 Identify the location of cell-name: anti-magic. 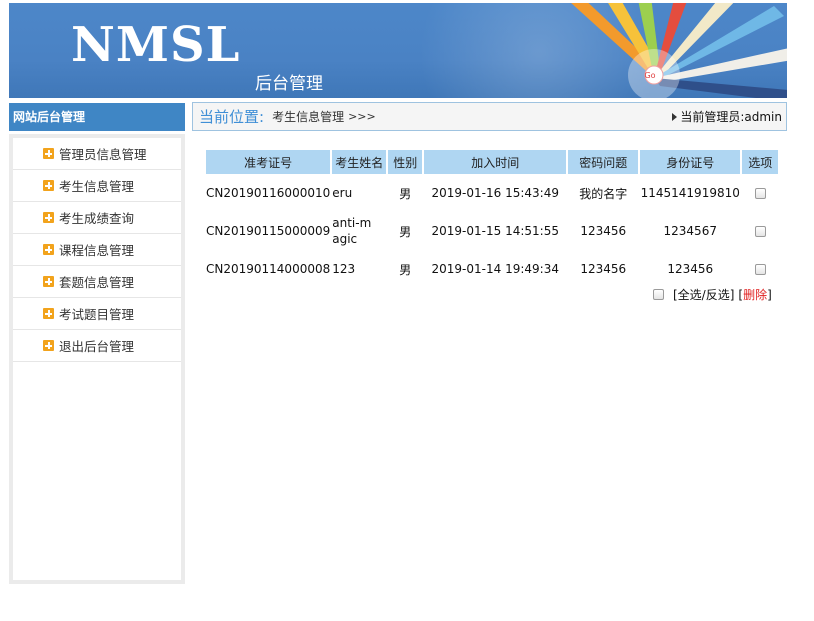
(359, 231).